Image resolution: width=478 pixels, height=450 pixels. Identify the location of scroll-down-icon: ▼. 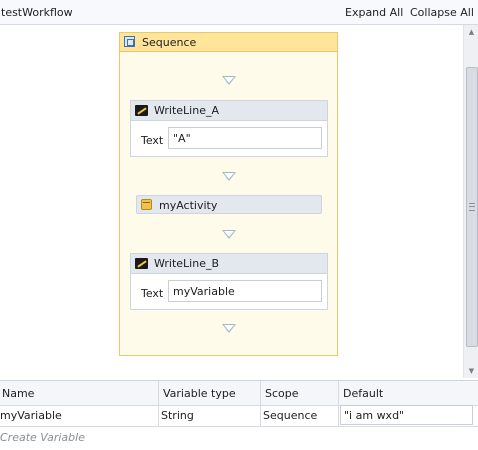
(471, 371).